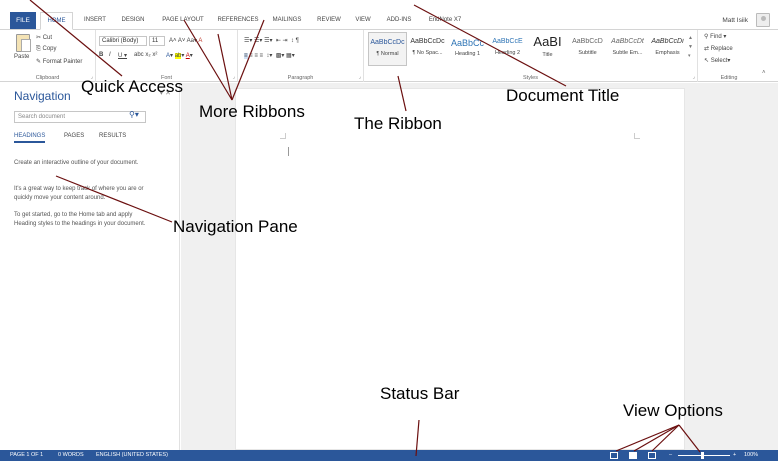 The image size is (778, 474). I want to click on bold-button: B, so click(101, 55).